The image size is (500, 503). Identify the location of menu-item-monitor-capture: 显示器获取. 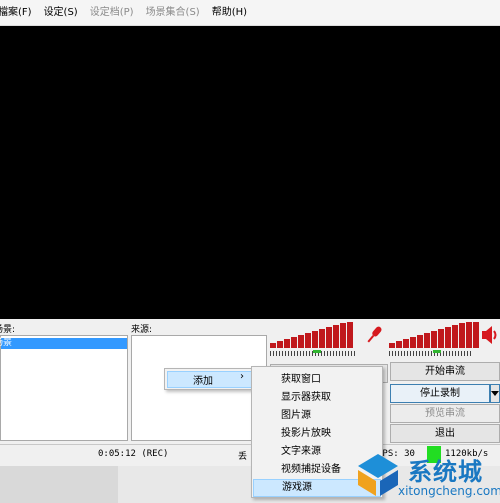
(317, 398).